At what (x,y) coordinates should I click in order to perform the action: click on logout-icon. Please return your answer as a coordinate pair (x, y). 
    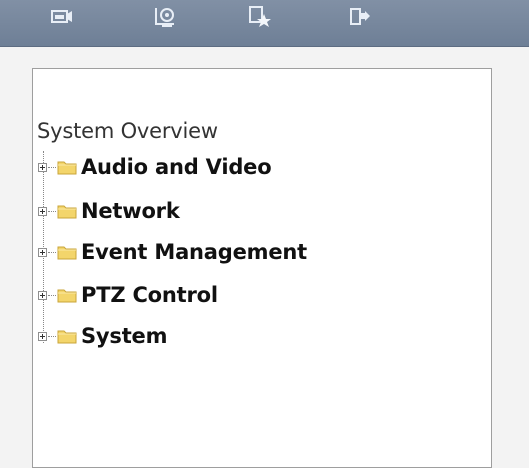
    Looking at the image, I should click on (360, 17).